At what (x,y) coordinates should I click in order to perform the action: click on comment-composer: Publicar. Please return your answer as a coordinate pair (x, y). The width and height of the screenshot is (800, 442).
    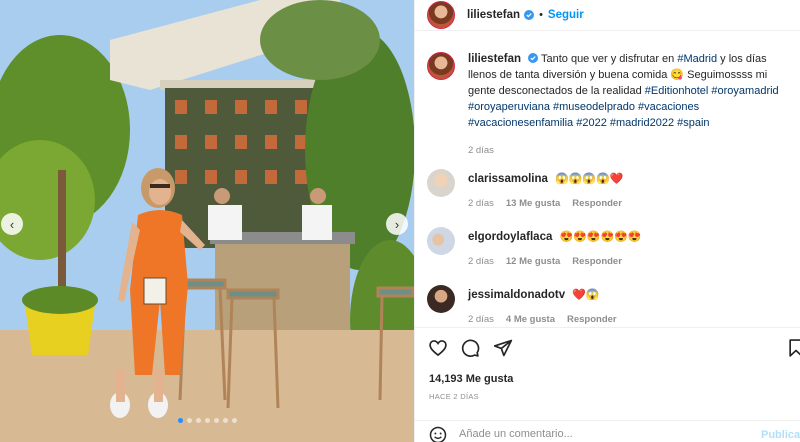
    Looking at the image, I should click on (607, 431).